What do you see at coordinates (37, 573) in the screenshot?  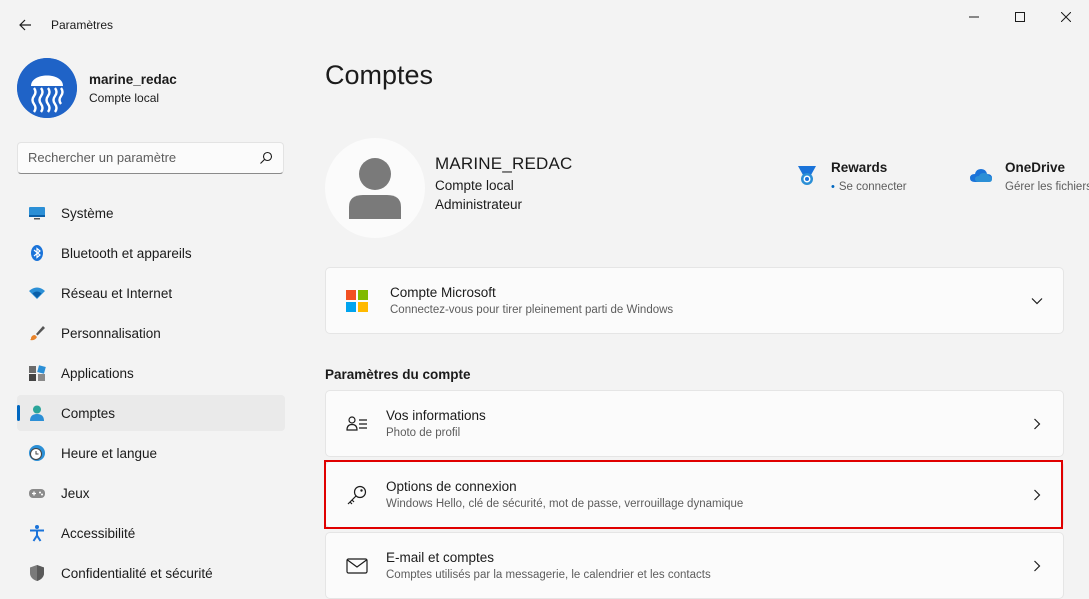 I see `shield-icon` at bounding box center [37, 573].